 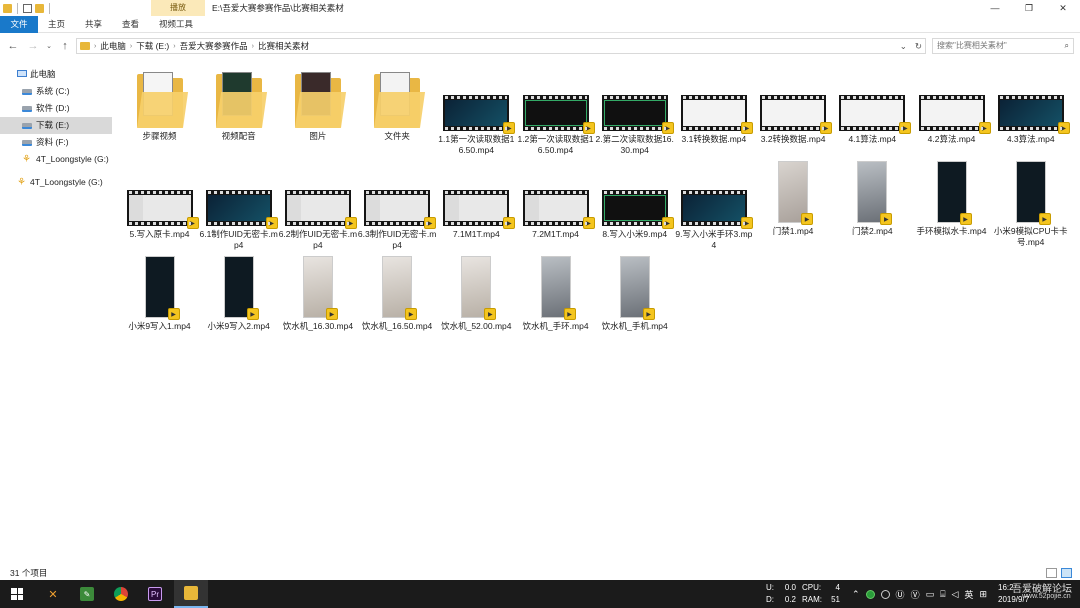 What do you see at coordinates (56, 74) in the screenshot?
I see `nav-item-this-pc: 此电脑` at bounding box center [56, 74].